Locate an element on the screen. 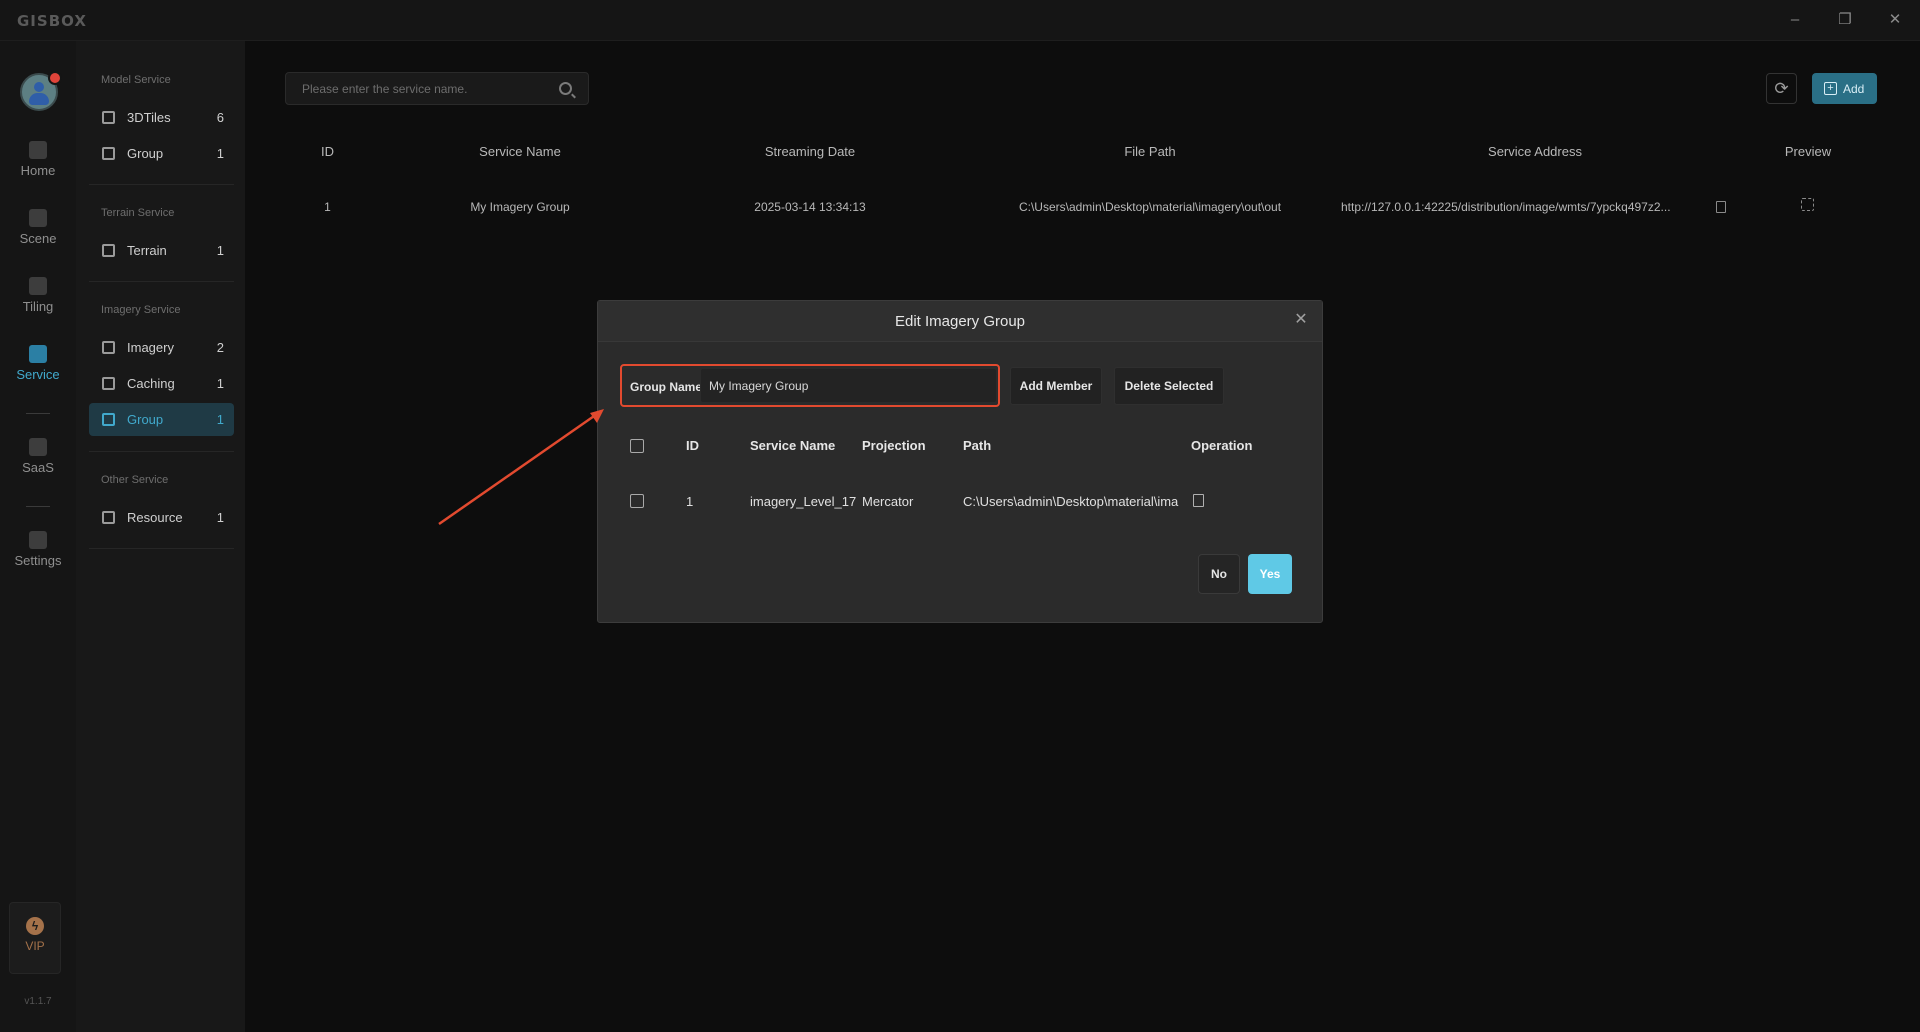 This screenshot has height=1032, width=1920. rail-label: Settings is located at coordinates (38, 560).